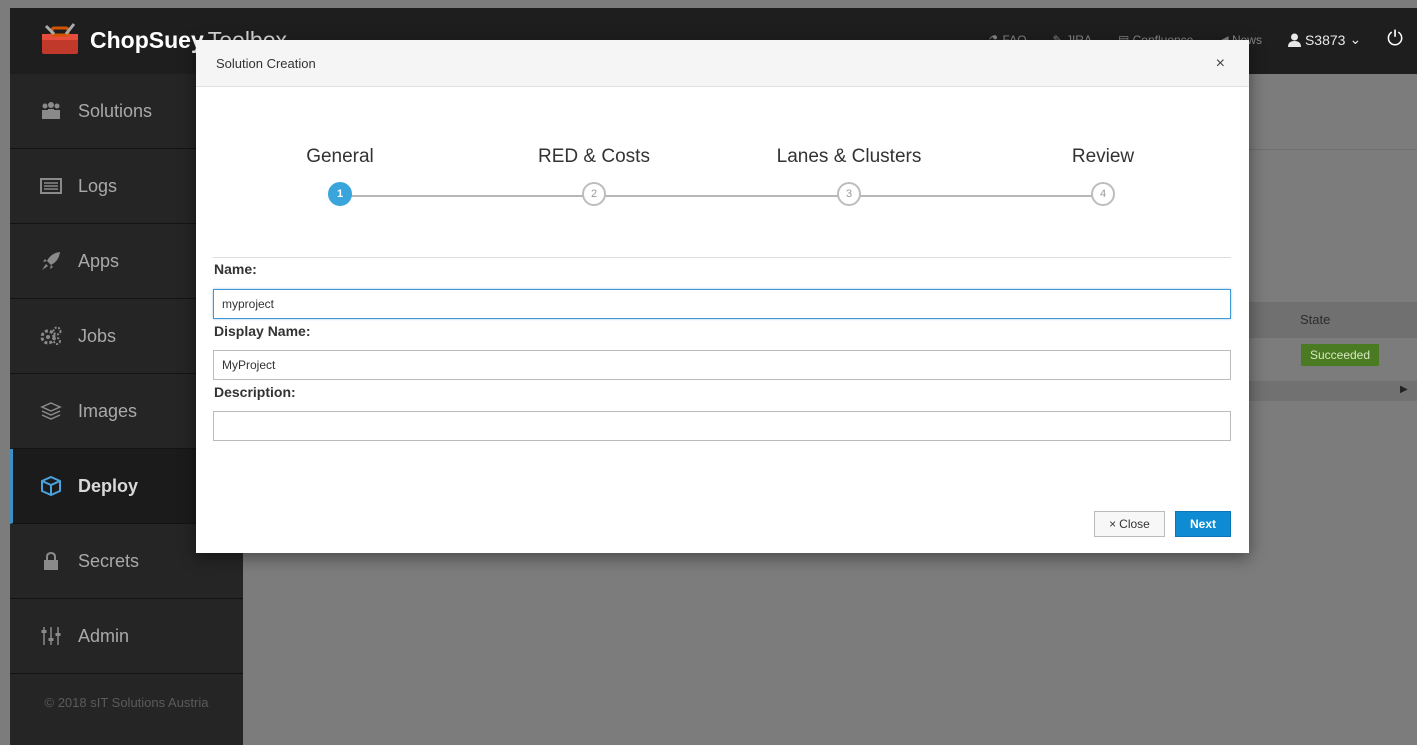 The width and height of the screenshot is (1417, 745). I want to click on cube-icon, so click(51, 486).